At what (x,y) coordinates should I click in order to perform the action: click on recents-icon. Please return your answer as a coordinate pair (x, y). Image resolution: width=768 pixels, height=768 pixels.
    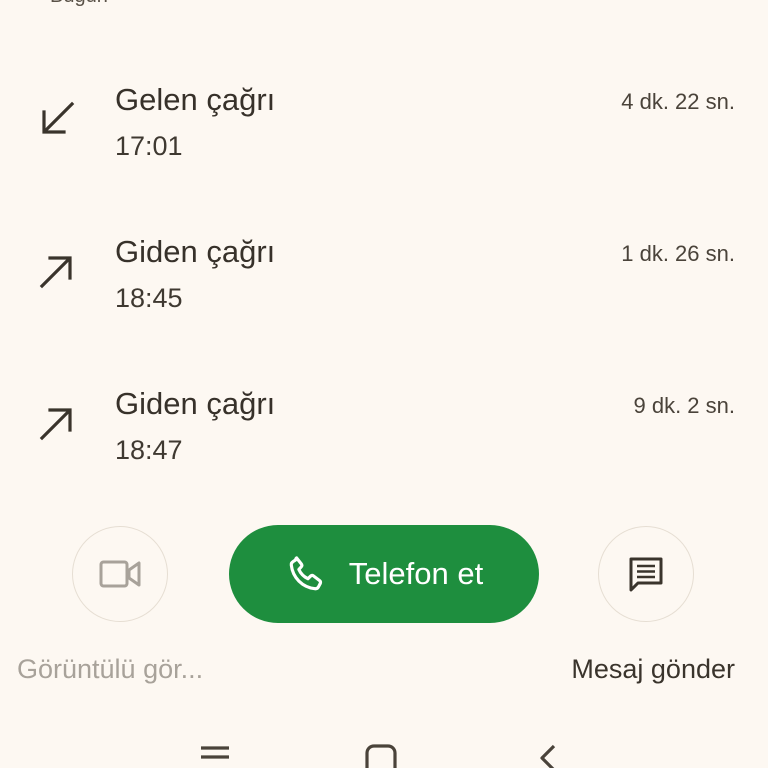
    Looking at the image, I should click on (215, 756).